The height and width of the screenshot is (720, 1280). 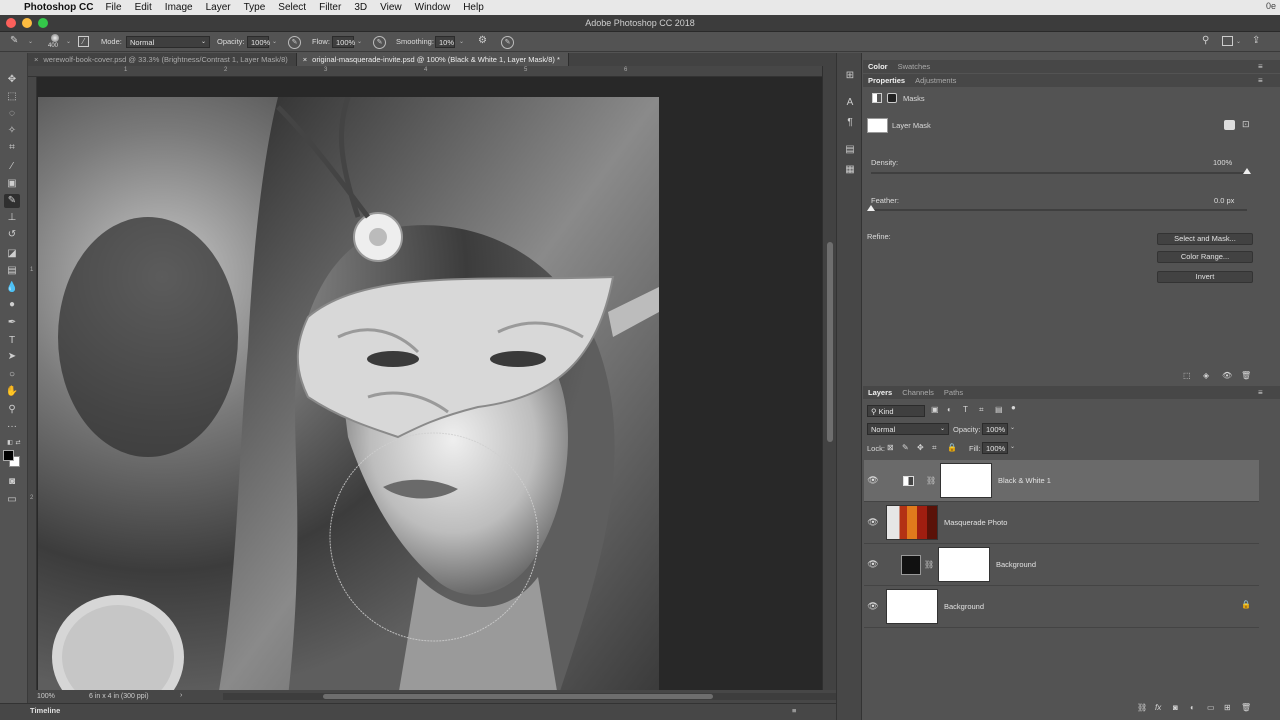 What do you see at coordinates (12, 427) in the screenshot?
I see `more-tools-icon: ···` at bounding box center [12, 427].